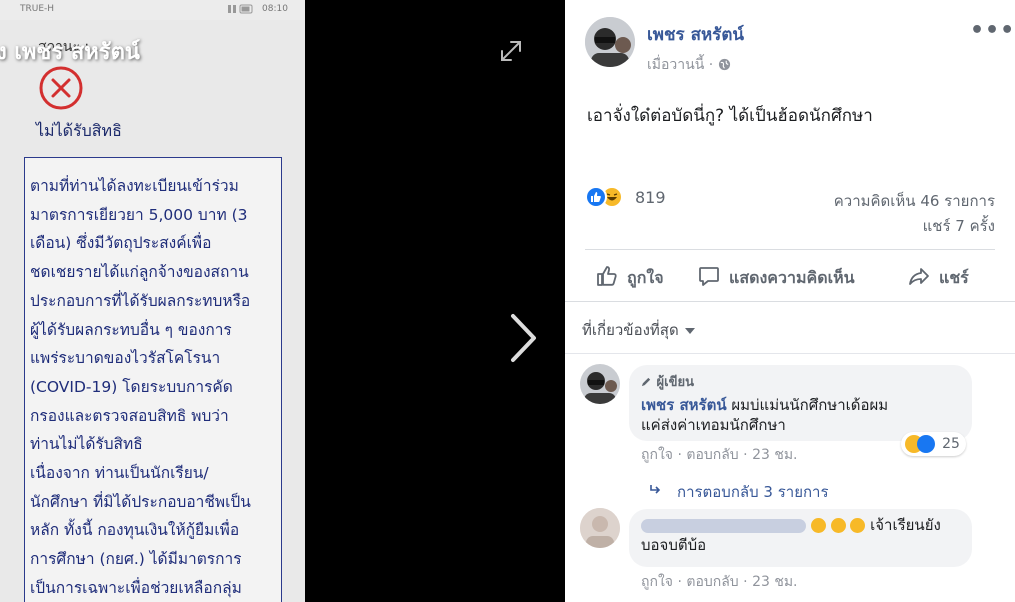 Image resolution: width=1015 pixels, height=602 pixels. What do you see at coordinates (139, 272) in the screenshot?
I see `notice-line: ชดเชยรายได้แก่ลูกจ้างของสถาน` at bounding box center [139, 272].